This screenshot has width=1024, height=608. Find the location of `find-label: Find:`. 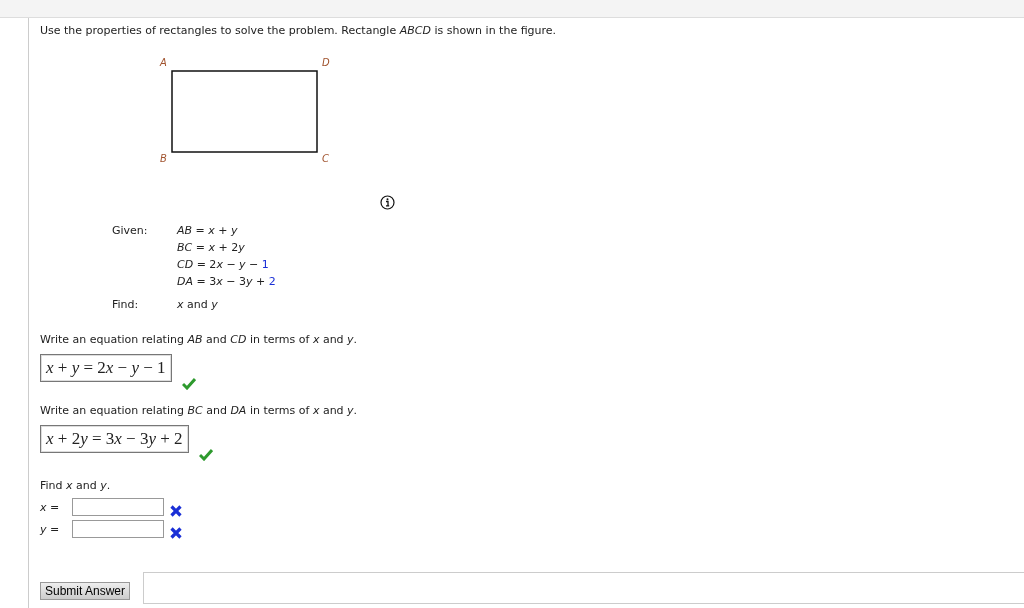

find-label: Find: is located at coordinates (126, 304).